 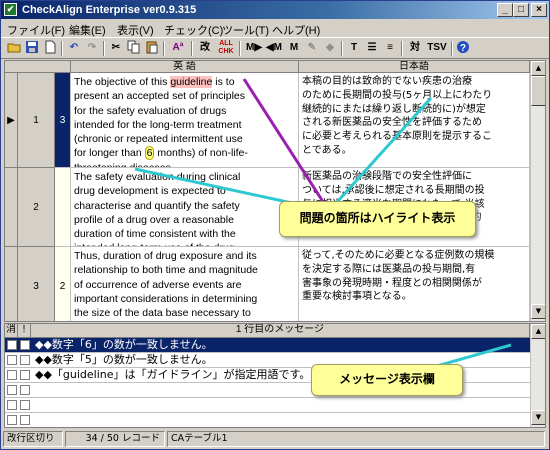 I want to click on callout-highlight: 問題の箇所はハイライト表示, so click(x=377, y=219).